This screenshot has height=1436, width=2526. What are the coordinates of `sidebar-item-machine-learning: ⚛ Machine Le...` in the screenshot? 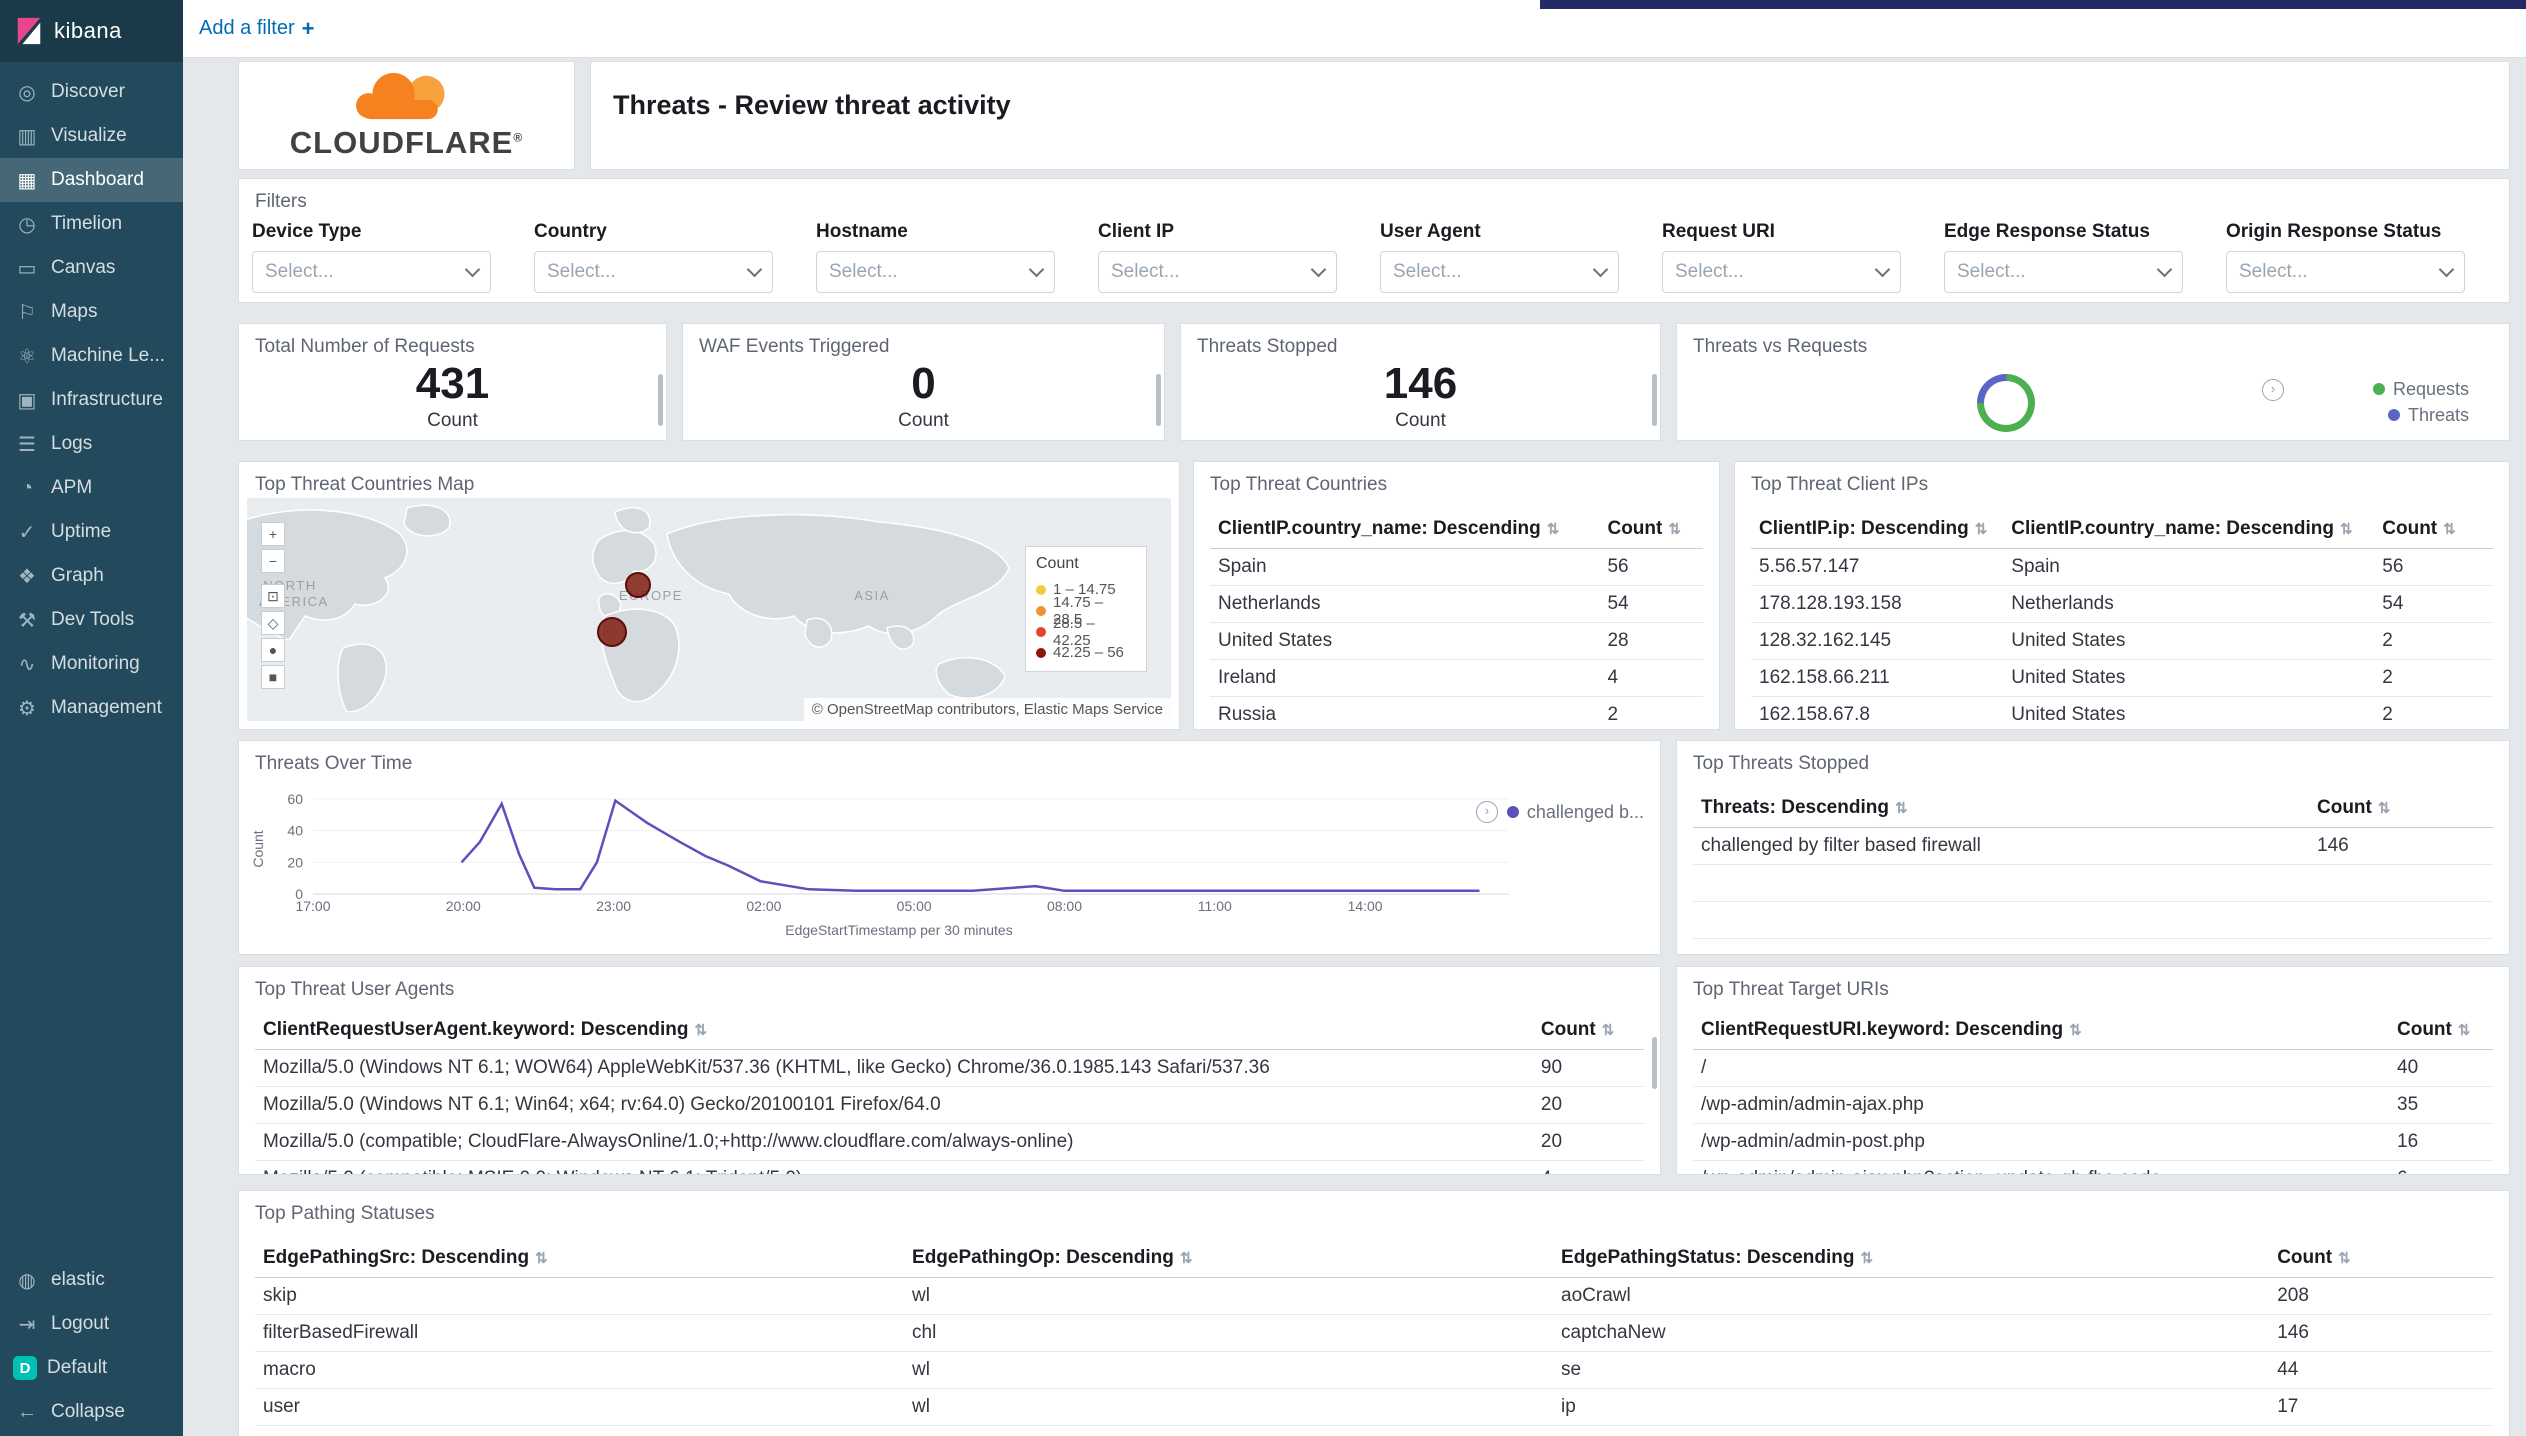 It's located at (91, 356).